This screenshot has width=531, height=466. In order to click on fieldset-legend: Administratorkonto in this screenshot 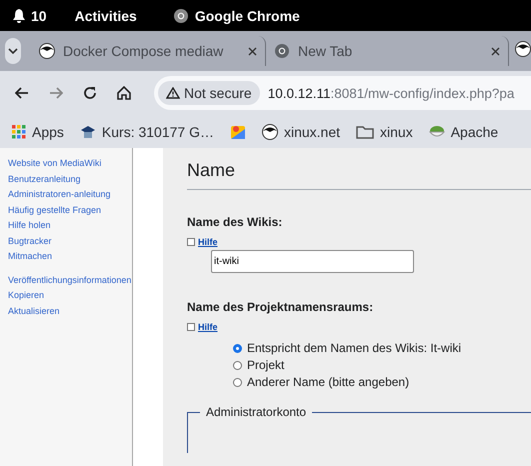, I will do `click(256, 412)`.